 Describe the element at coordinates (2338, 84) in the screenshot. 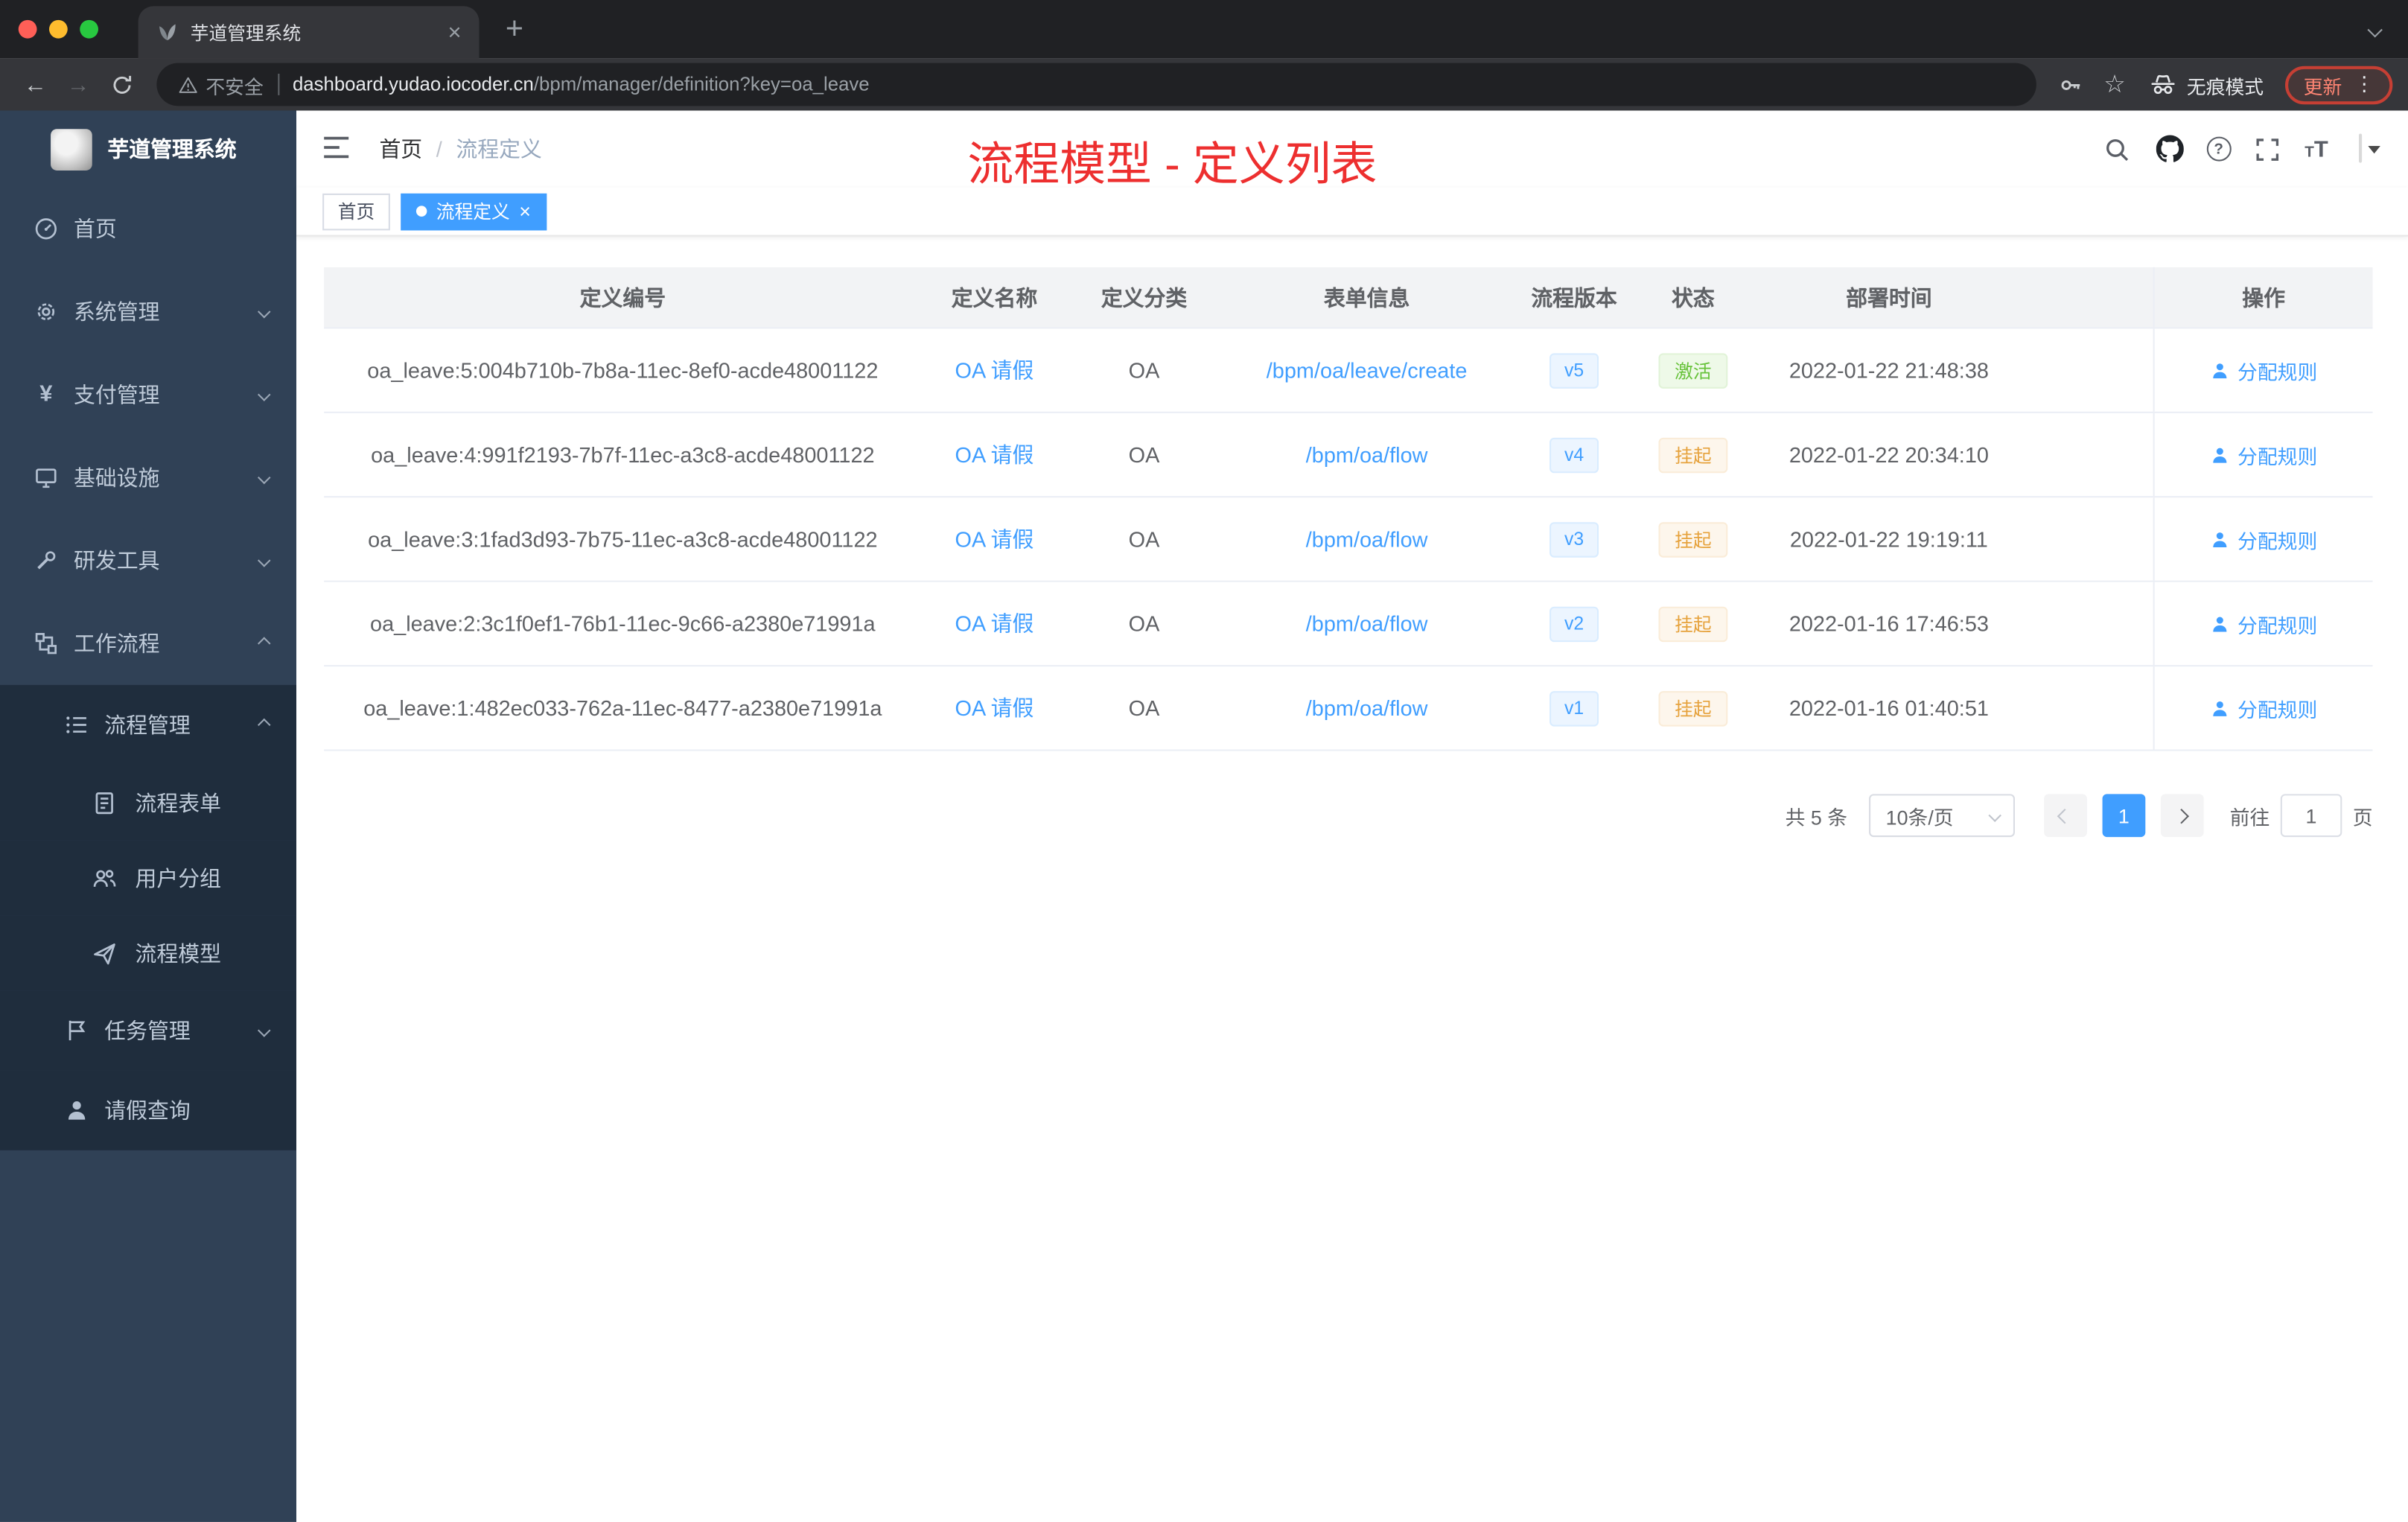

I see `chrome-update-button: 更新` at that location.